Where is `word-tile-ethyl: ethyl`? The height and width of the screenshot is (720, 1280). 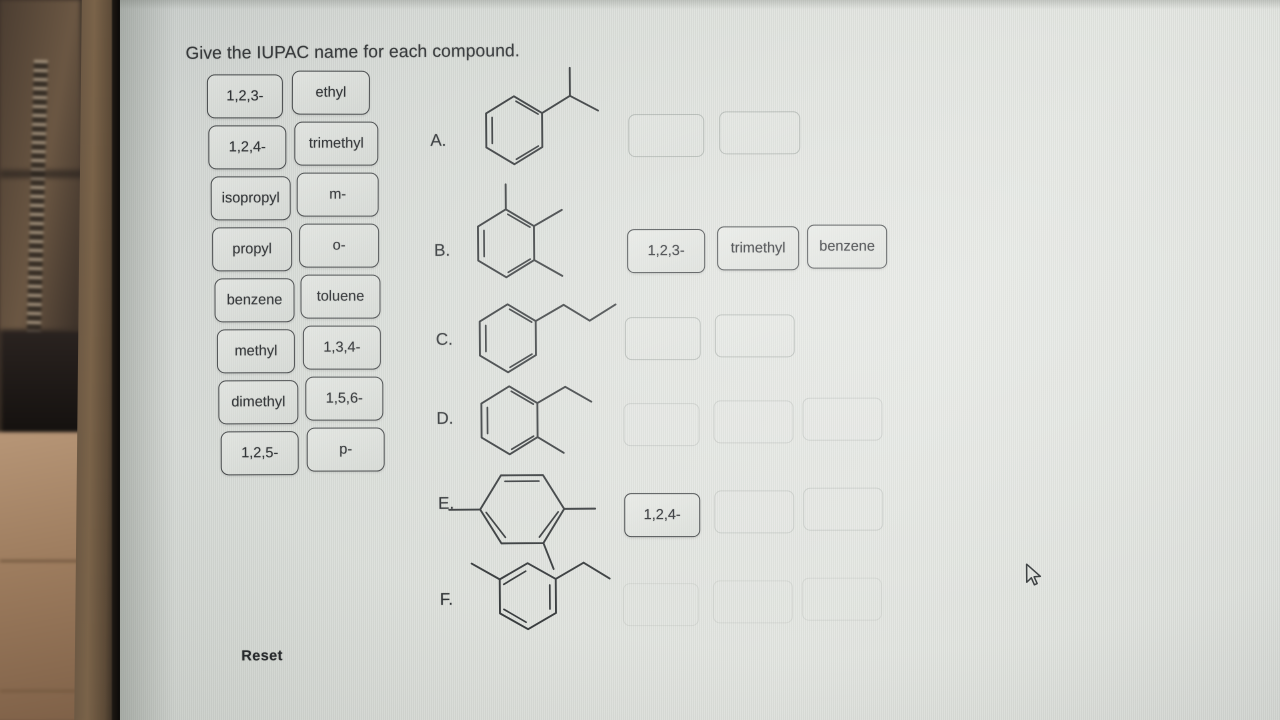 word-tile-ethyl: ethyl is located at coordinates (330, 92).